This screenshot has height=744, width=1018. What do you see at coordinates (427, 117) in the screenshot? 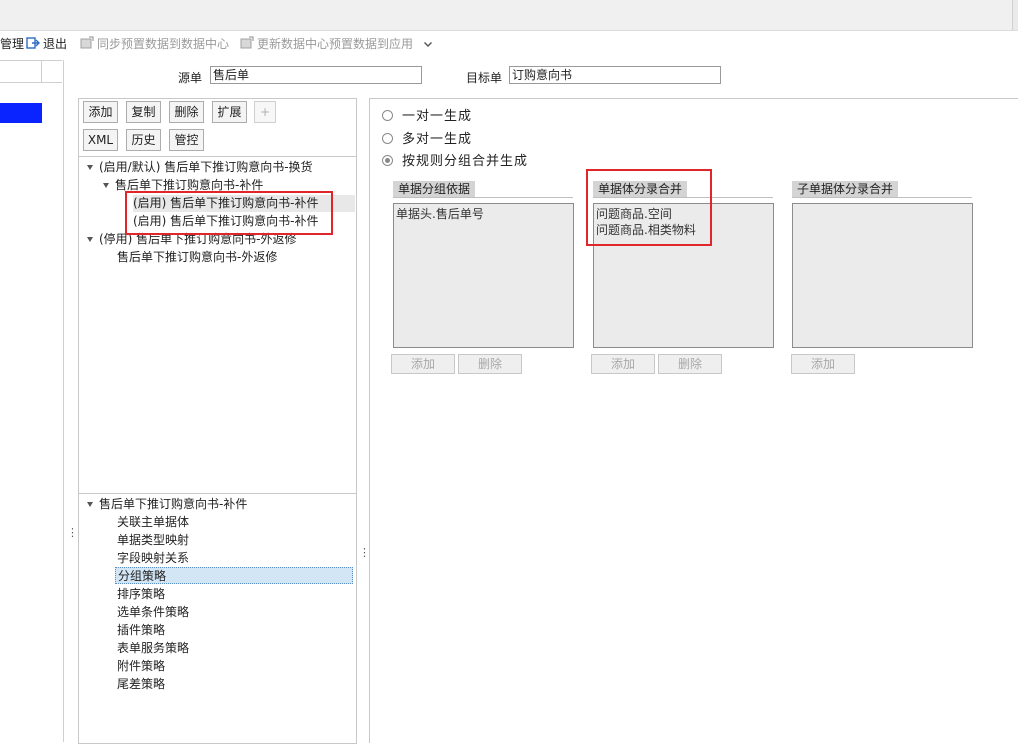
I see `radio-one-to-one: 一对一生成` at bounding box center [427, 117].